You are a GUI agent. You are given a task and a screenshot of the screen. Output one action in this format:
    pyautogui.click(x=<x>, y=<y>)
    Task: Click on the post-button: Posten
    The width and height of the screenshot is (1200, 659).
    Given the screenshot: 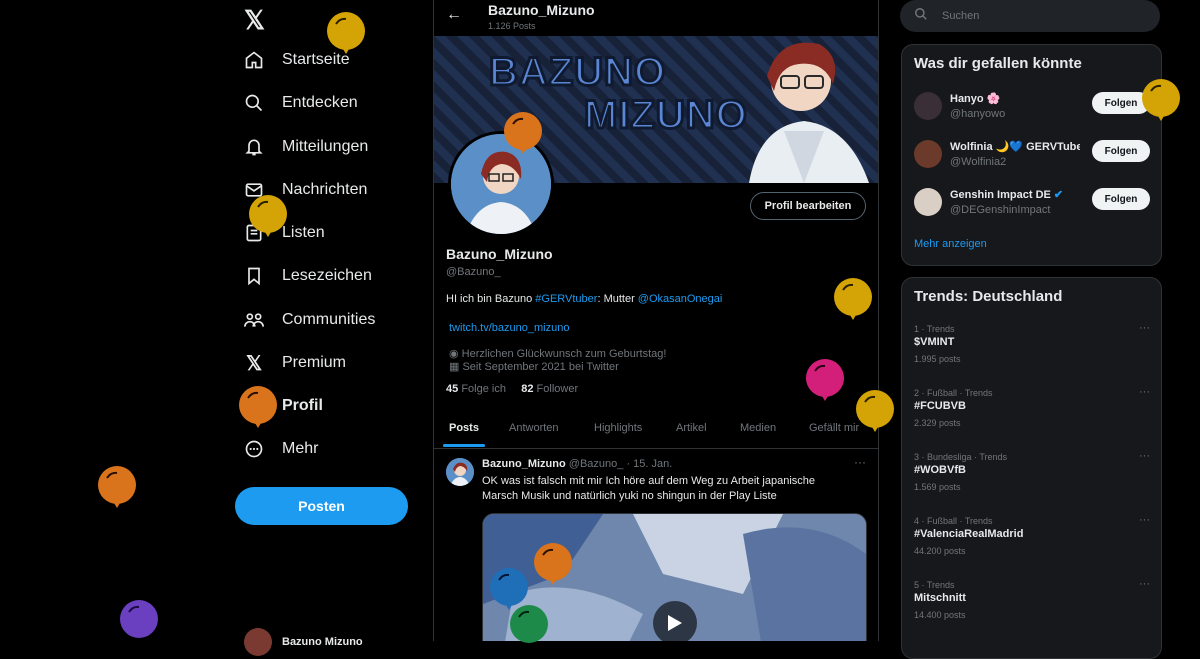 What is the action you would take?
    pyautogui.click(x=321, y=506)
    